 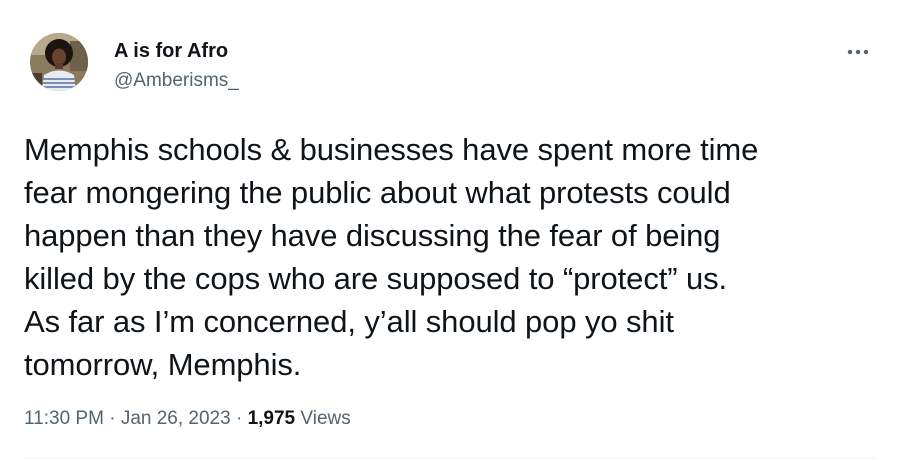 What do you see at coordinates (450, 458) in the screenshot?
I see `divider` at bounding box center [450, 458].